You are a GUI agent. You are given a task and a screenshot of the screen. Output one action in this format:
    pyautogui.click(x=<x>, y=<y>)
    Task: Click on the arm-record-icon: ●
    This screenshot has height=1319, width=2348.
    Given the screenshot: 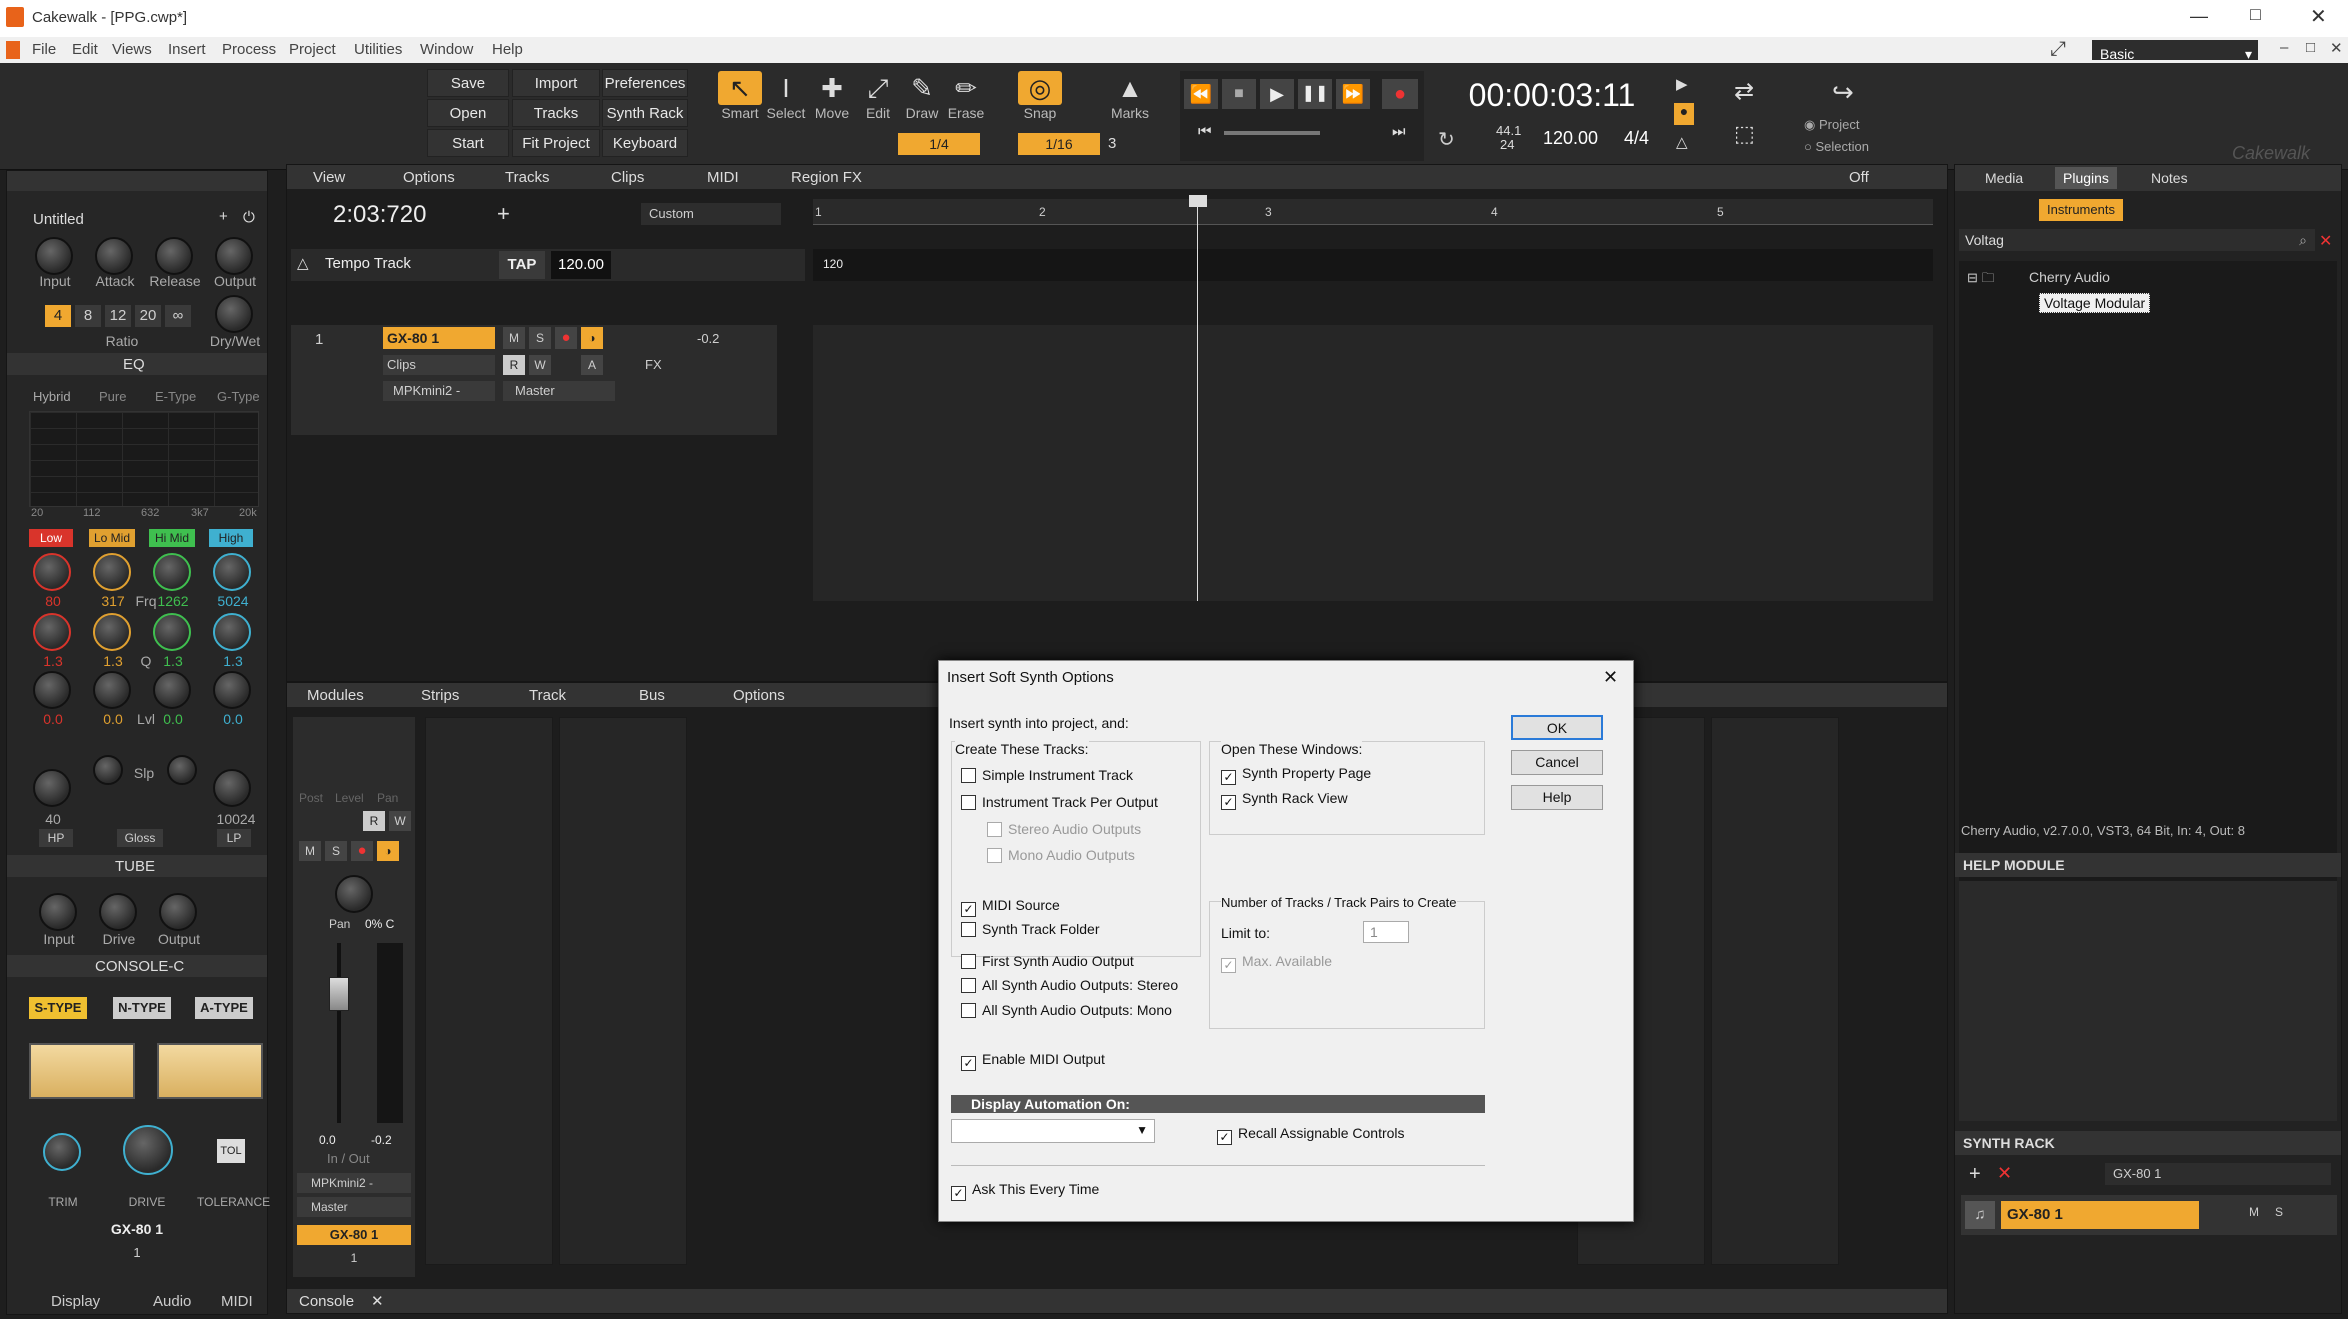 What is the action you would take?
    pyautogui.click(x=566, y=338)
    